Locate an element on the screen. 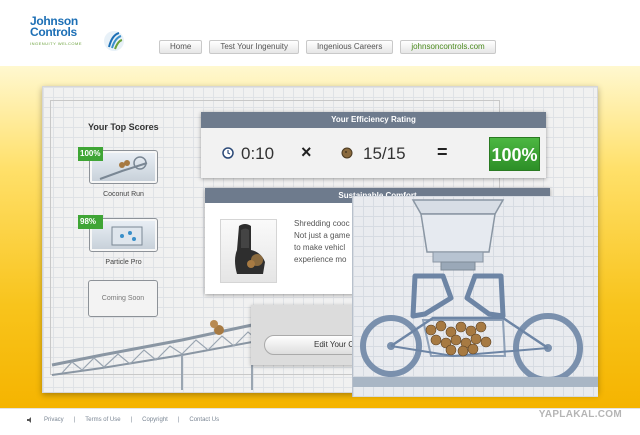  brand-mark-icon is located at coordinates (114, 41).